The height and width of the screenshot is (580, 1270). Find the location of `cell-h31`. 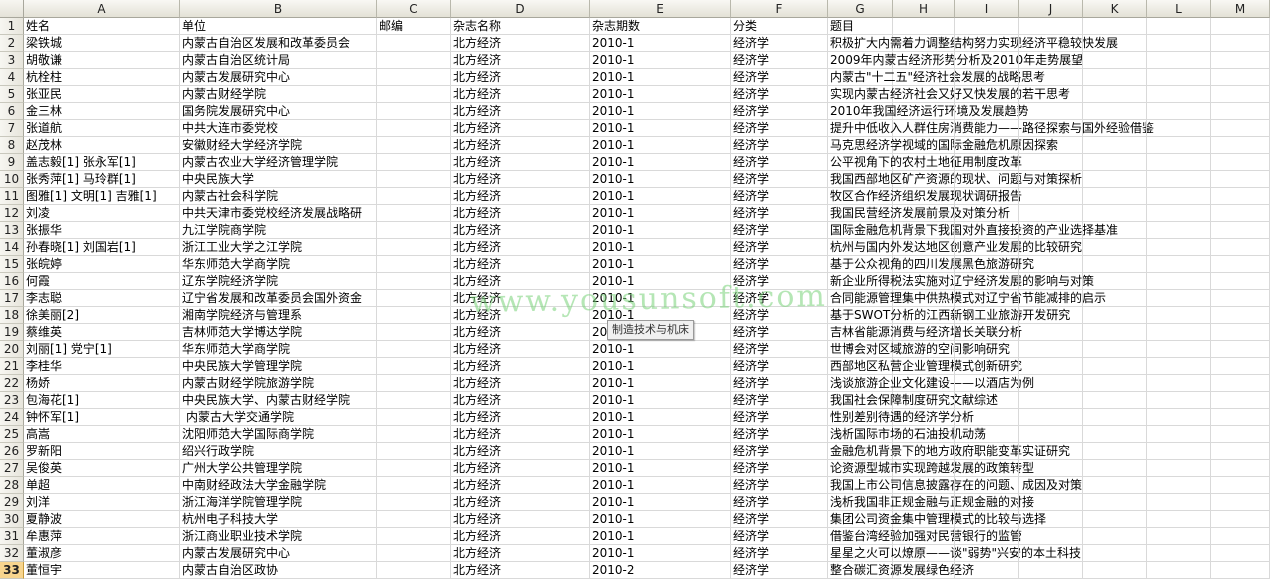

cell-h31 is located at coordinates (924, 536).